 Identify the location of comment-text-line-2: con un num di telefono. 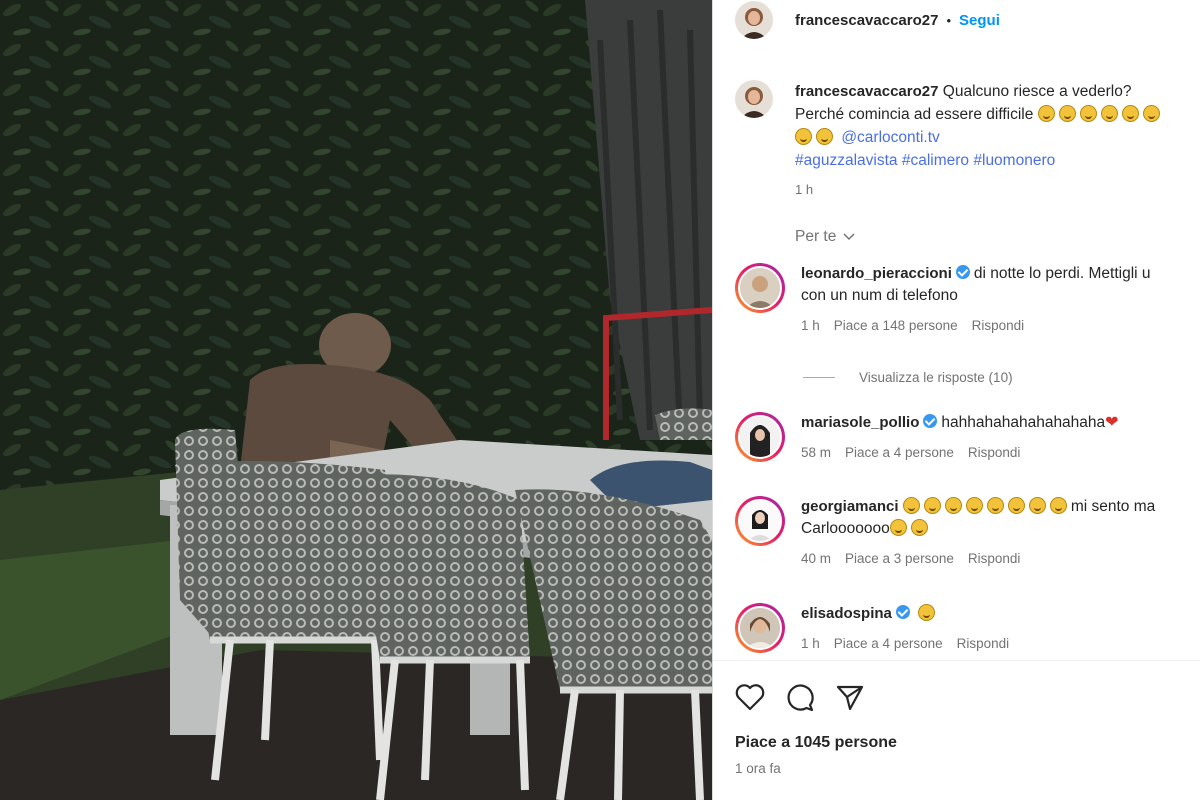
(879, 295).